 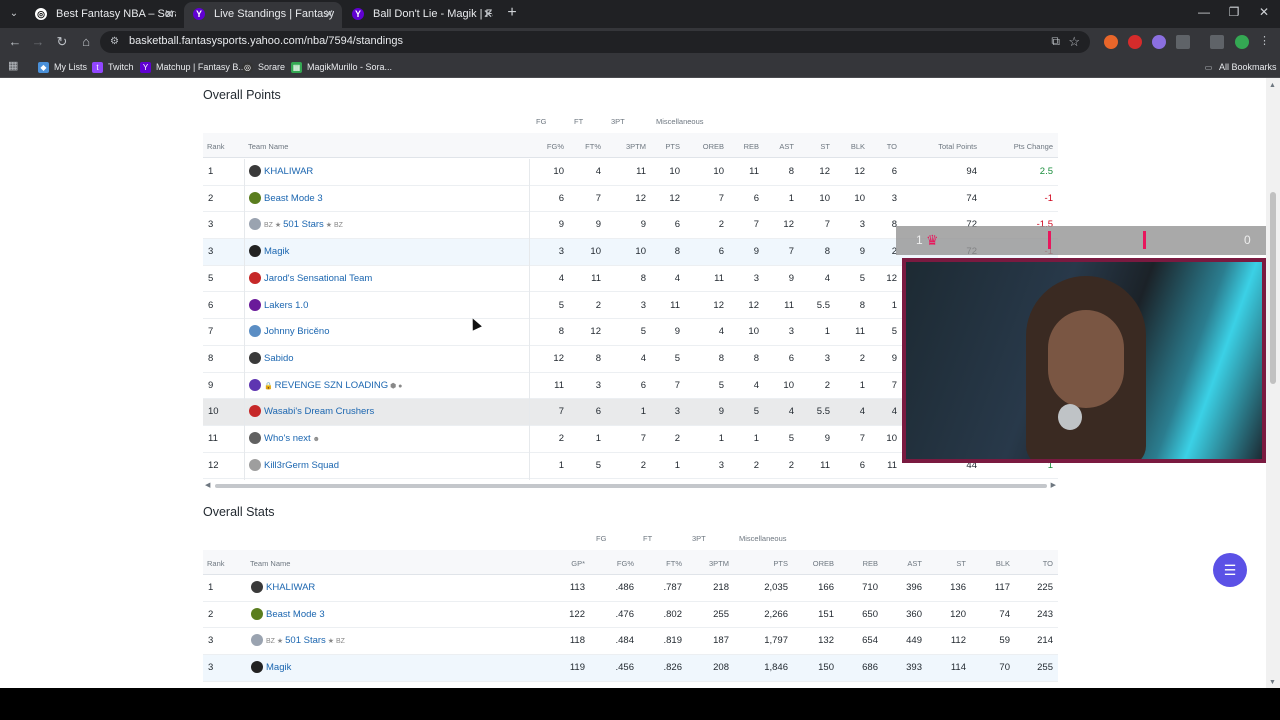 What do you see at coordinates (374, 306) in the screenshot?
I see `team-name-link: Lakers 1.0` at bounding box center [374, 306].